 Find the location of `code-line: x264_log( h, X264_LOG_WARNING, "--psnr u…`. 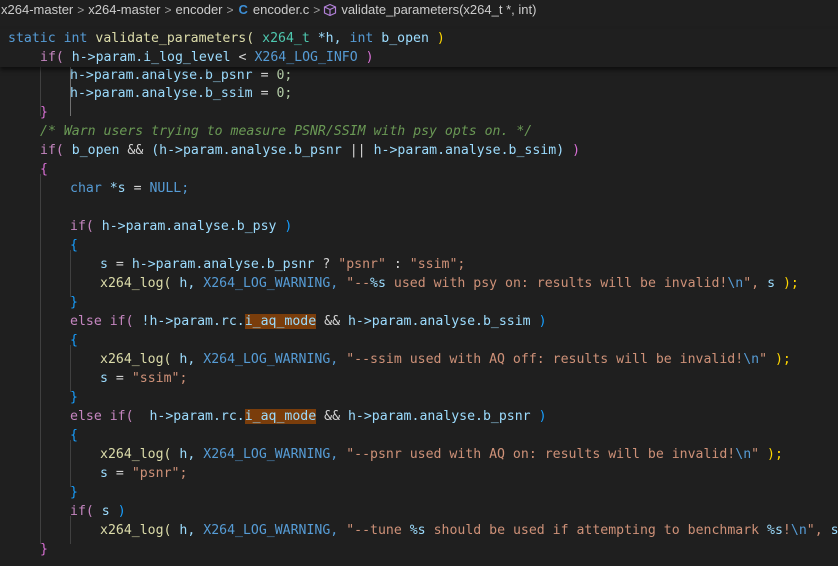

code-line: x264_log( h, X264_LOG_WARNING, "--psnr u… is located at coordinates (441, 454).